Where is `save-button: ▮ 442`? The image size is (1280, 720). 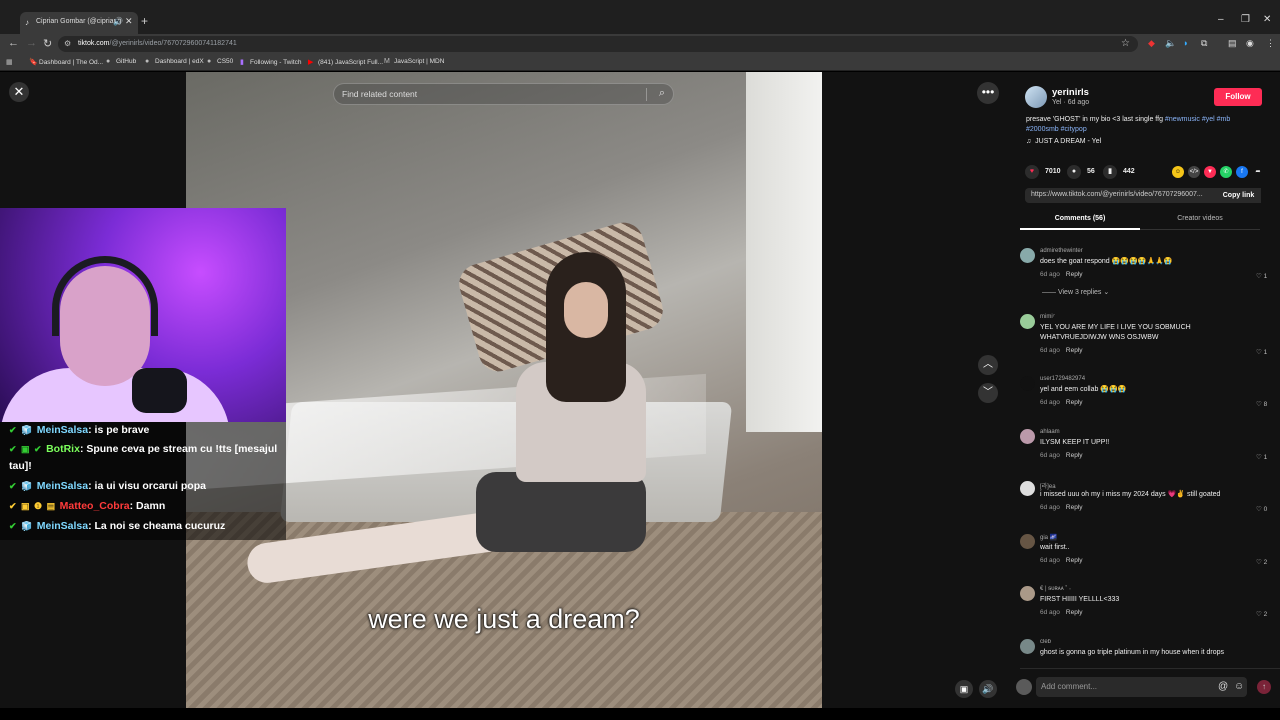
save-button: ▮ 442 is located at coordinates (1119, 172).